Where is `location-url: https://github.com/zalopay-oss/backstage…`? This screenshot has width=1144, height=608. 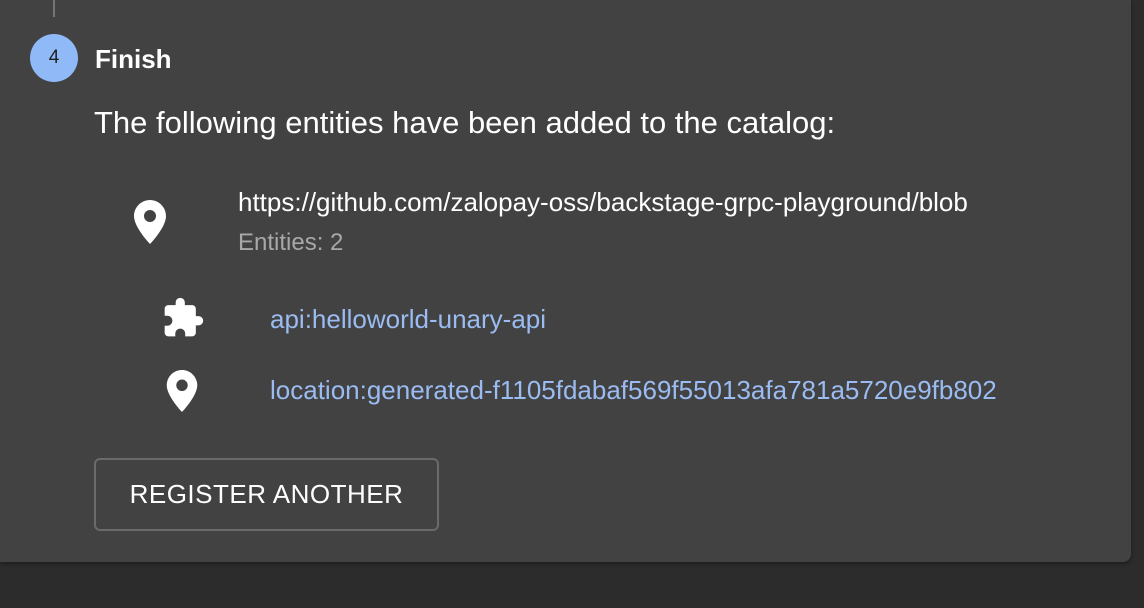 location-url: https://github.com/zalopay-oss/backstage… is located at coordinates (603, 202).